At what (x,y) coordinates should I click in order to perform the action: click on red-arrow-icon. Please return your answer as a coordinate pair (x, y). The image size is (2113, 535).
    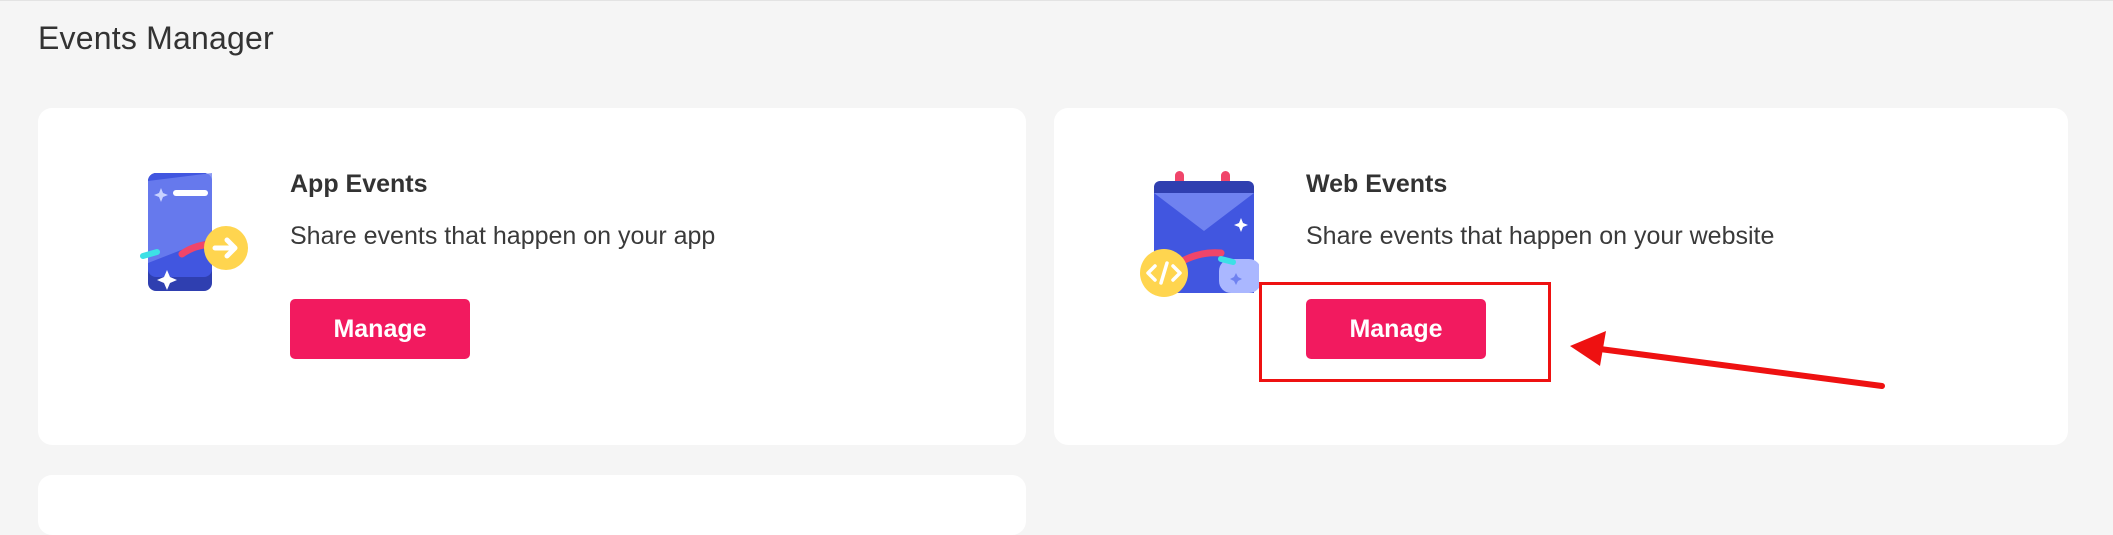
    Looking at the image, I should click on (1727, 360).